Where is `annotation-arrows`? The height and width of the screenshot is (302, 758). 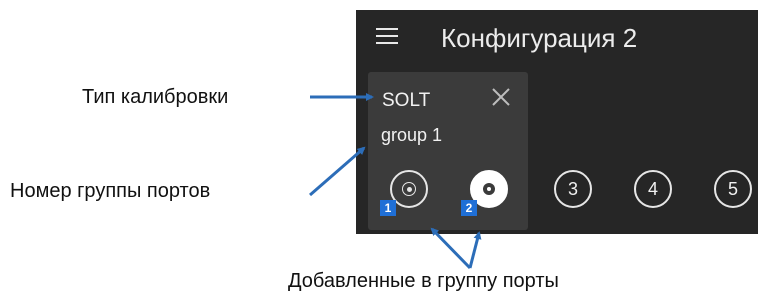
annotation-arrows is located at coordinates (395, 181).